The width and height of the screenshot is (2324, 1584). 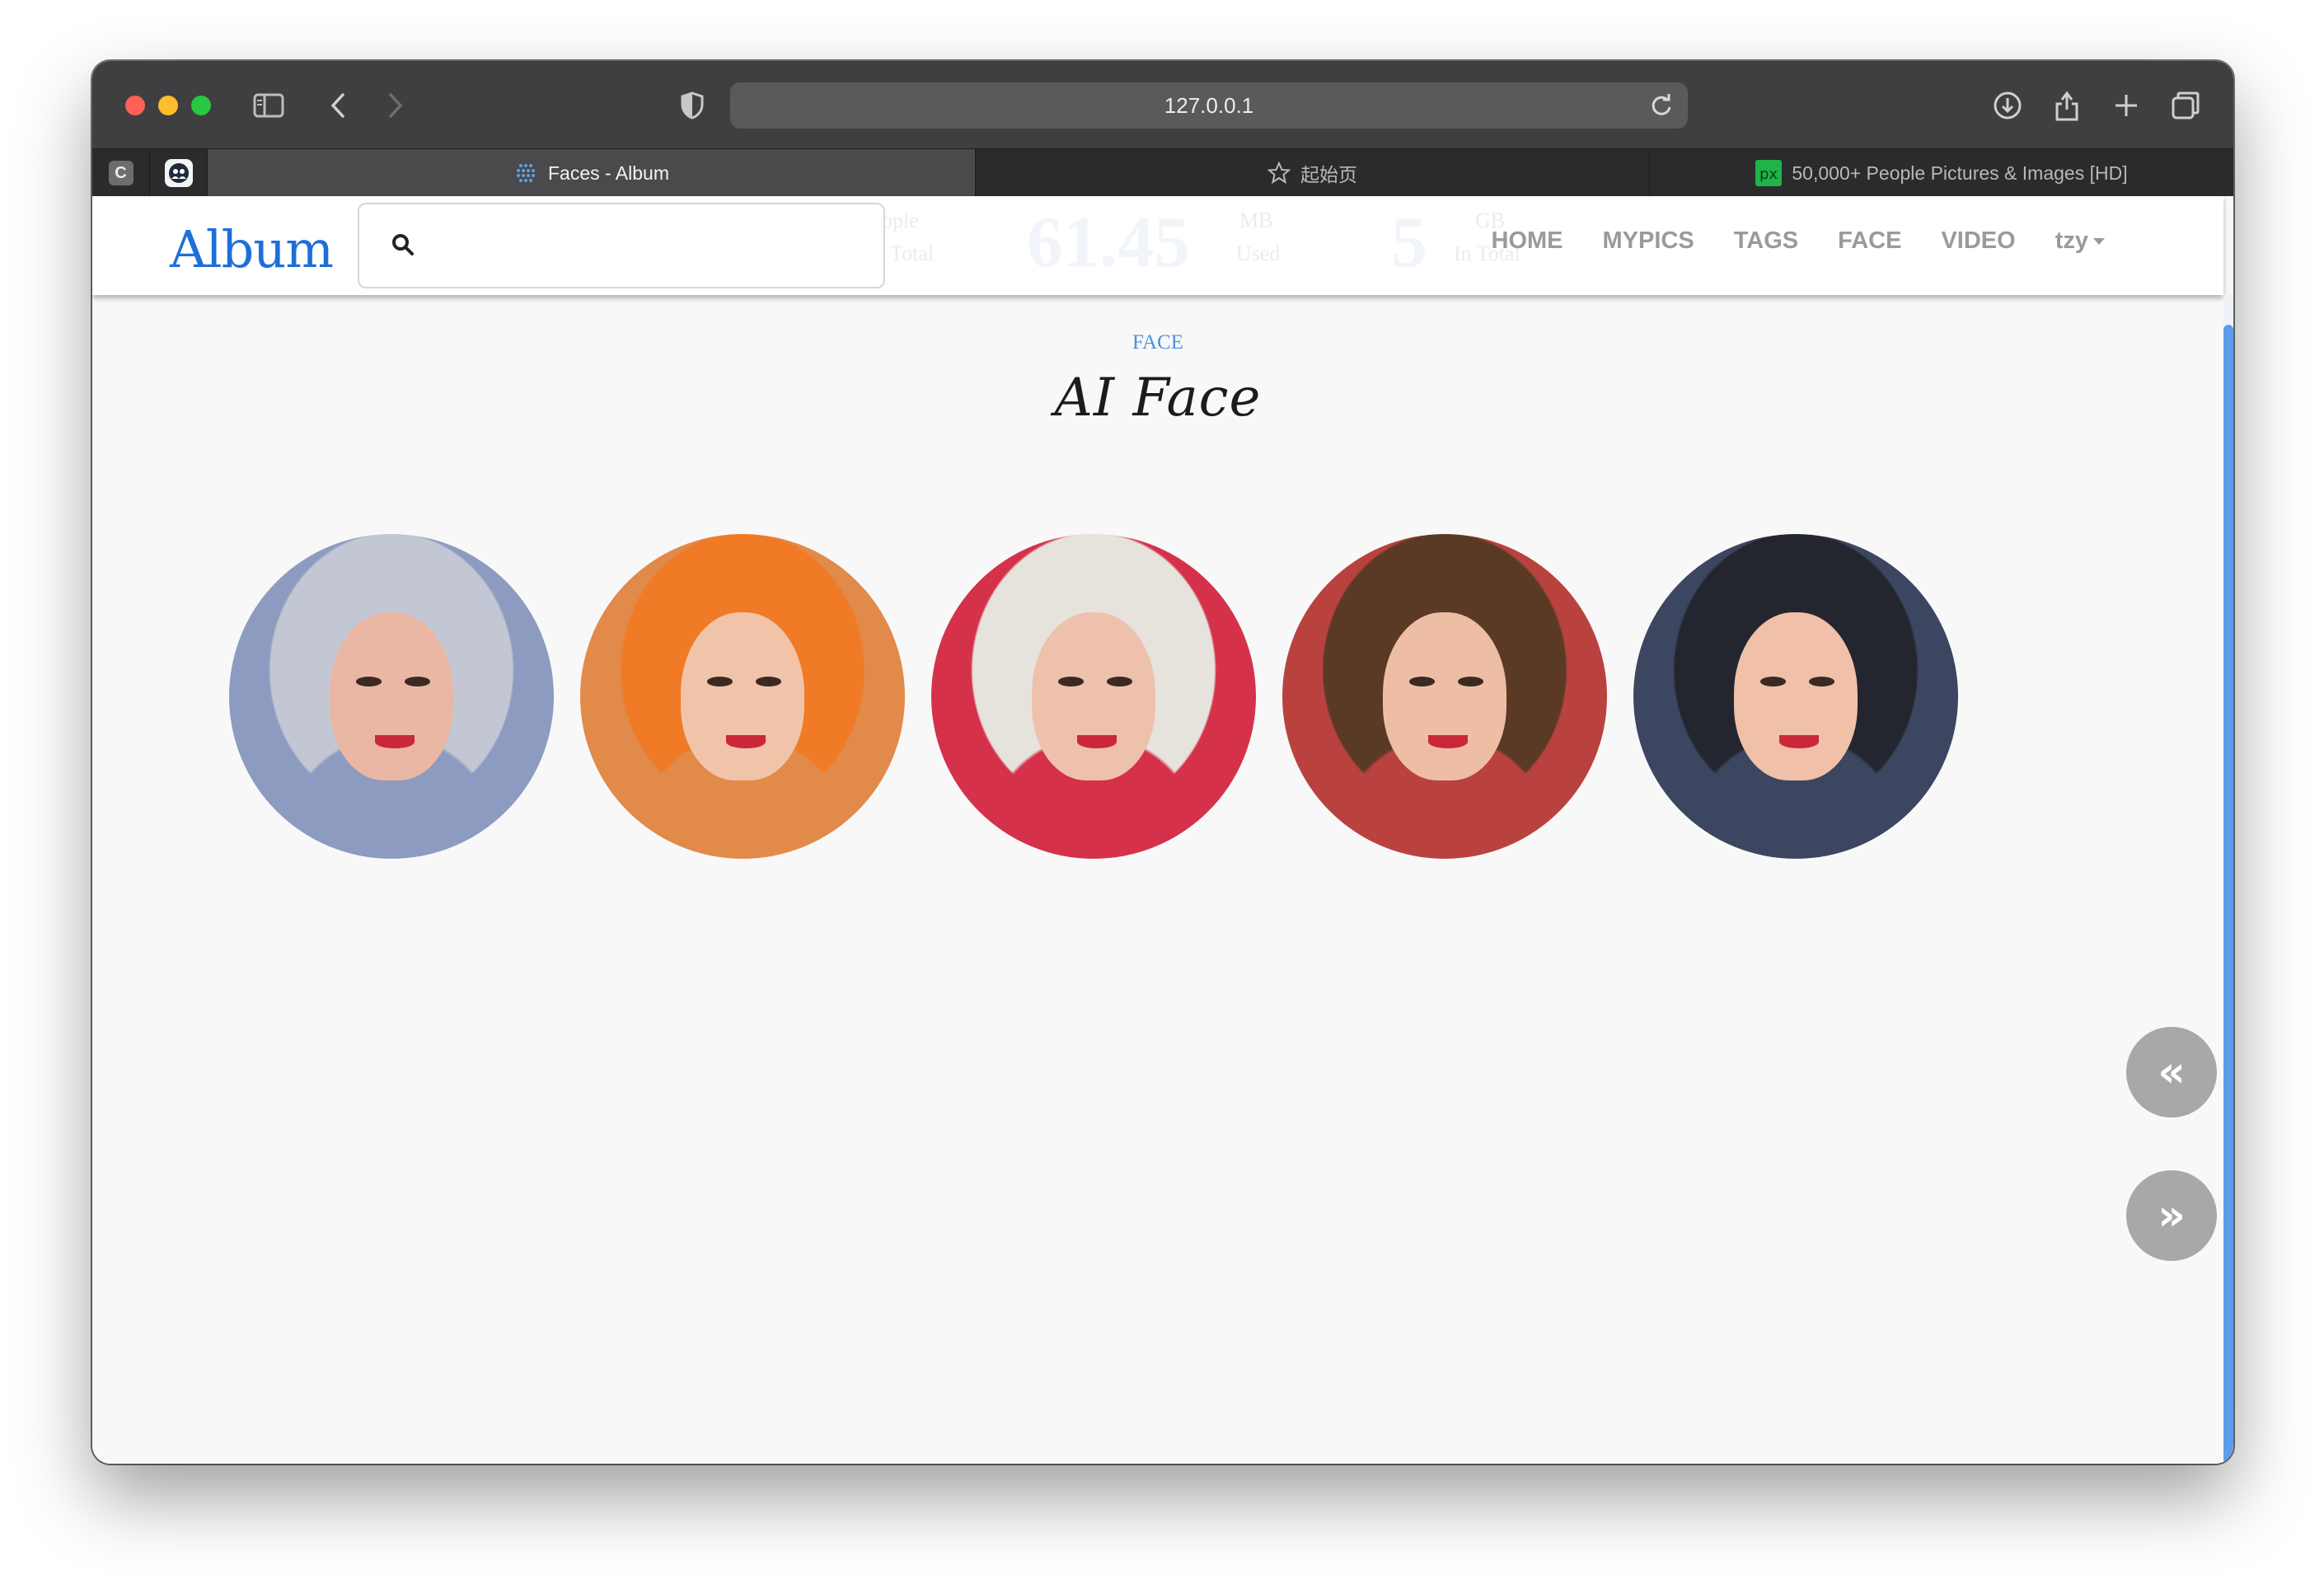 I want to click on site-logo: Album, so click(x=252, y=249).